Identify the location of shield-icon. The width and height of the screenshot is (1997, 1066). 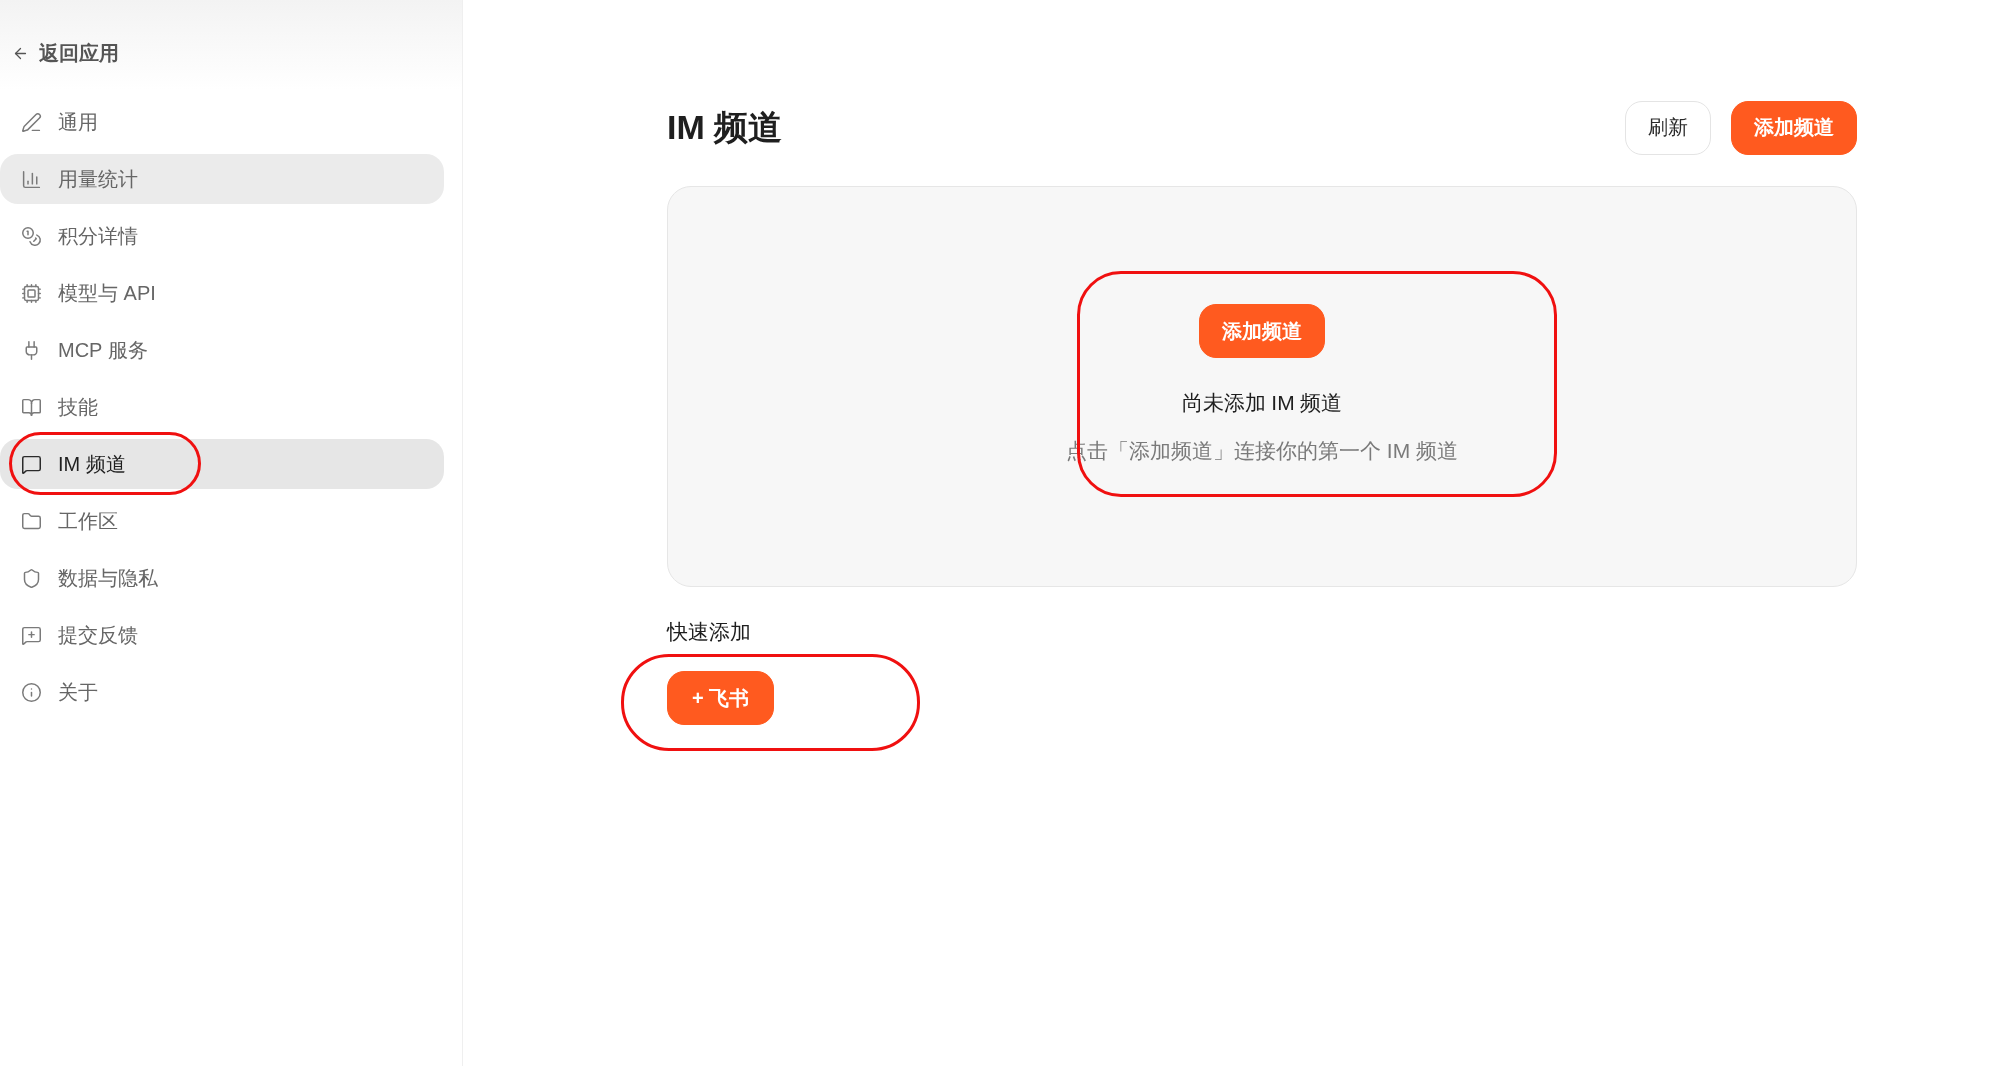
(31, 578).